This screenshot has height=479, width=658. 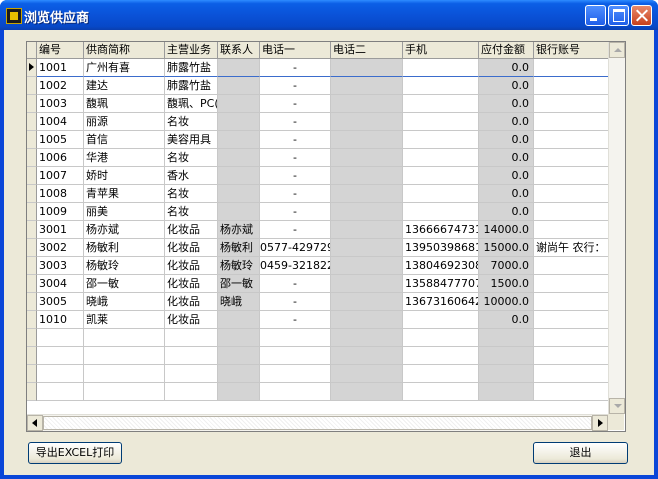 What do you see at coordinates (441, 248) in the screenshot?
I see `col-mobile-cell: 13950398681` at bounding box center [441, 248].